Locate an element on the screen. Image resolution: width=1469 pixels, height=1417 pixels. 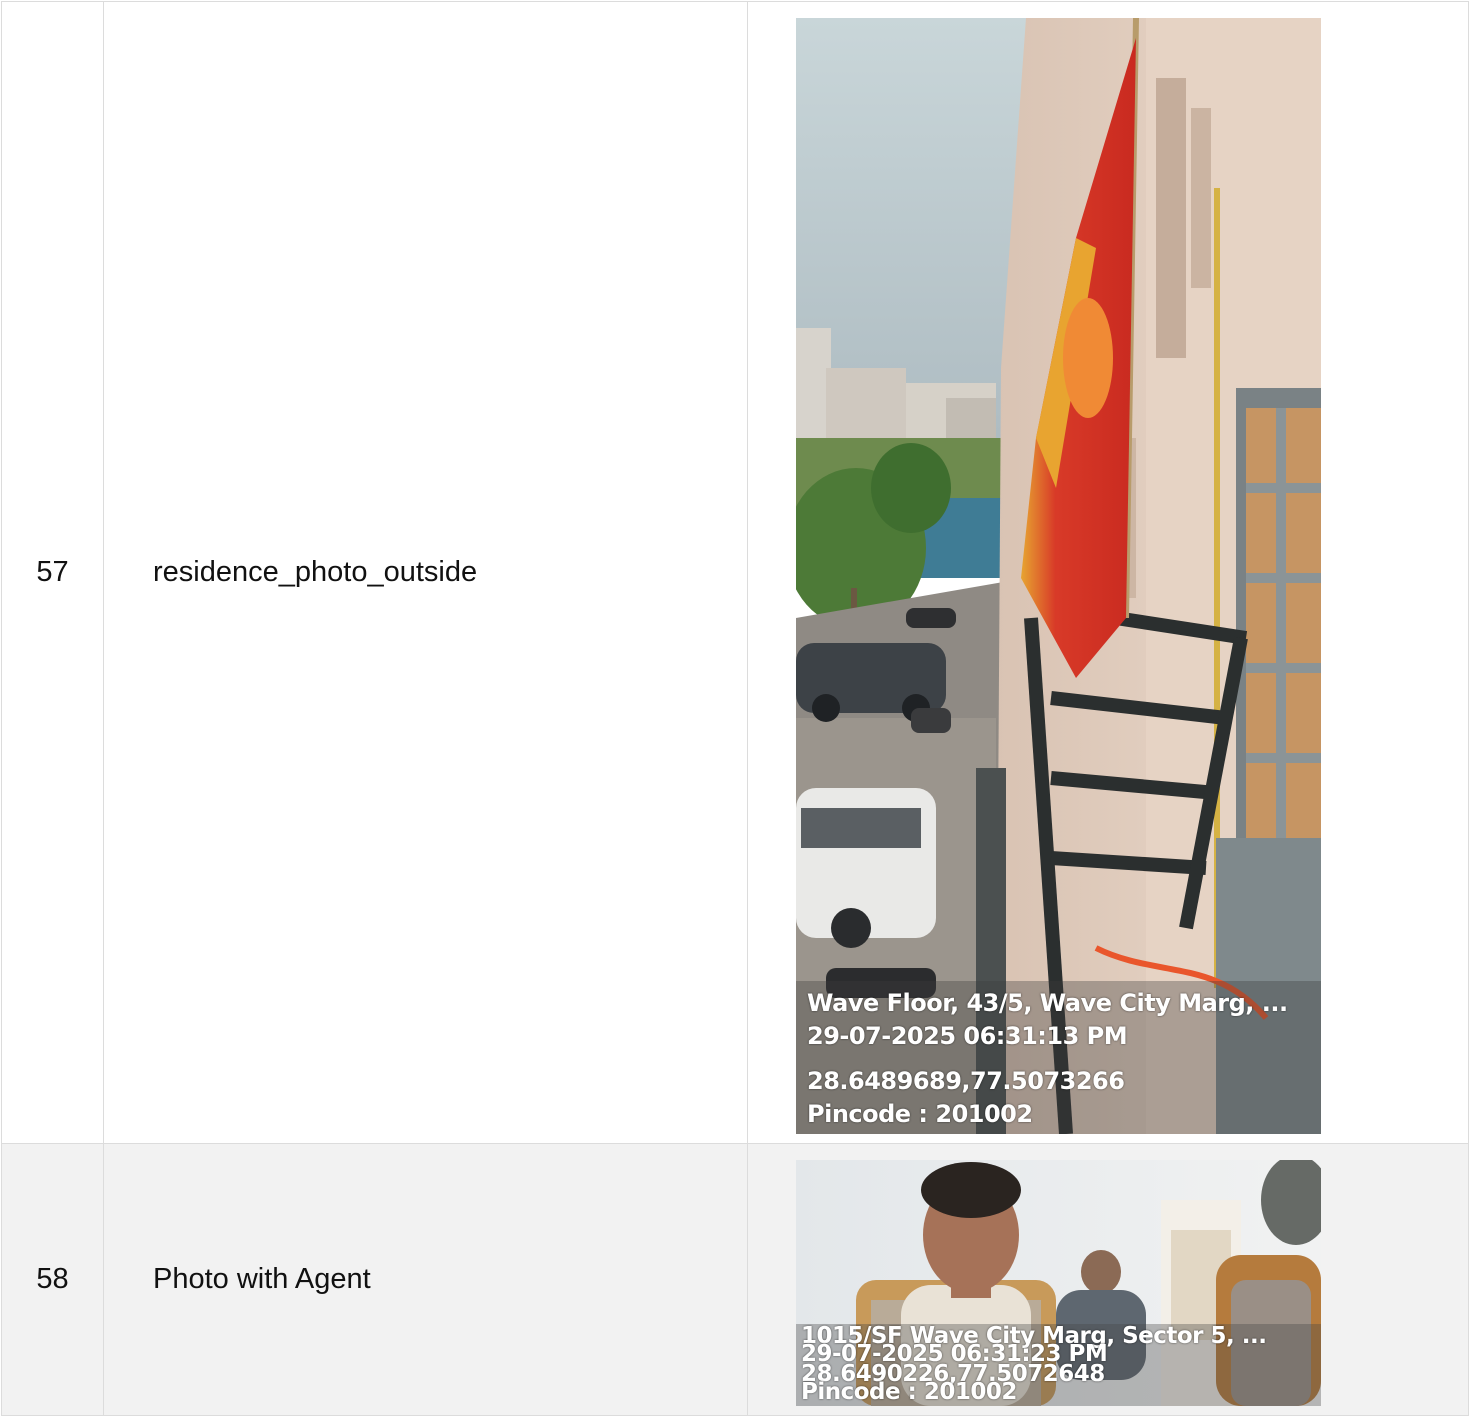
stamp-datetime: 29-07-2025 06:31:13 PM is located at coordinates (967, 1036).